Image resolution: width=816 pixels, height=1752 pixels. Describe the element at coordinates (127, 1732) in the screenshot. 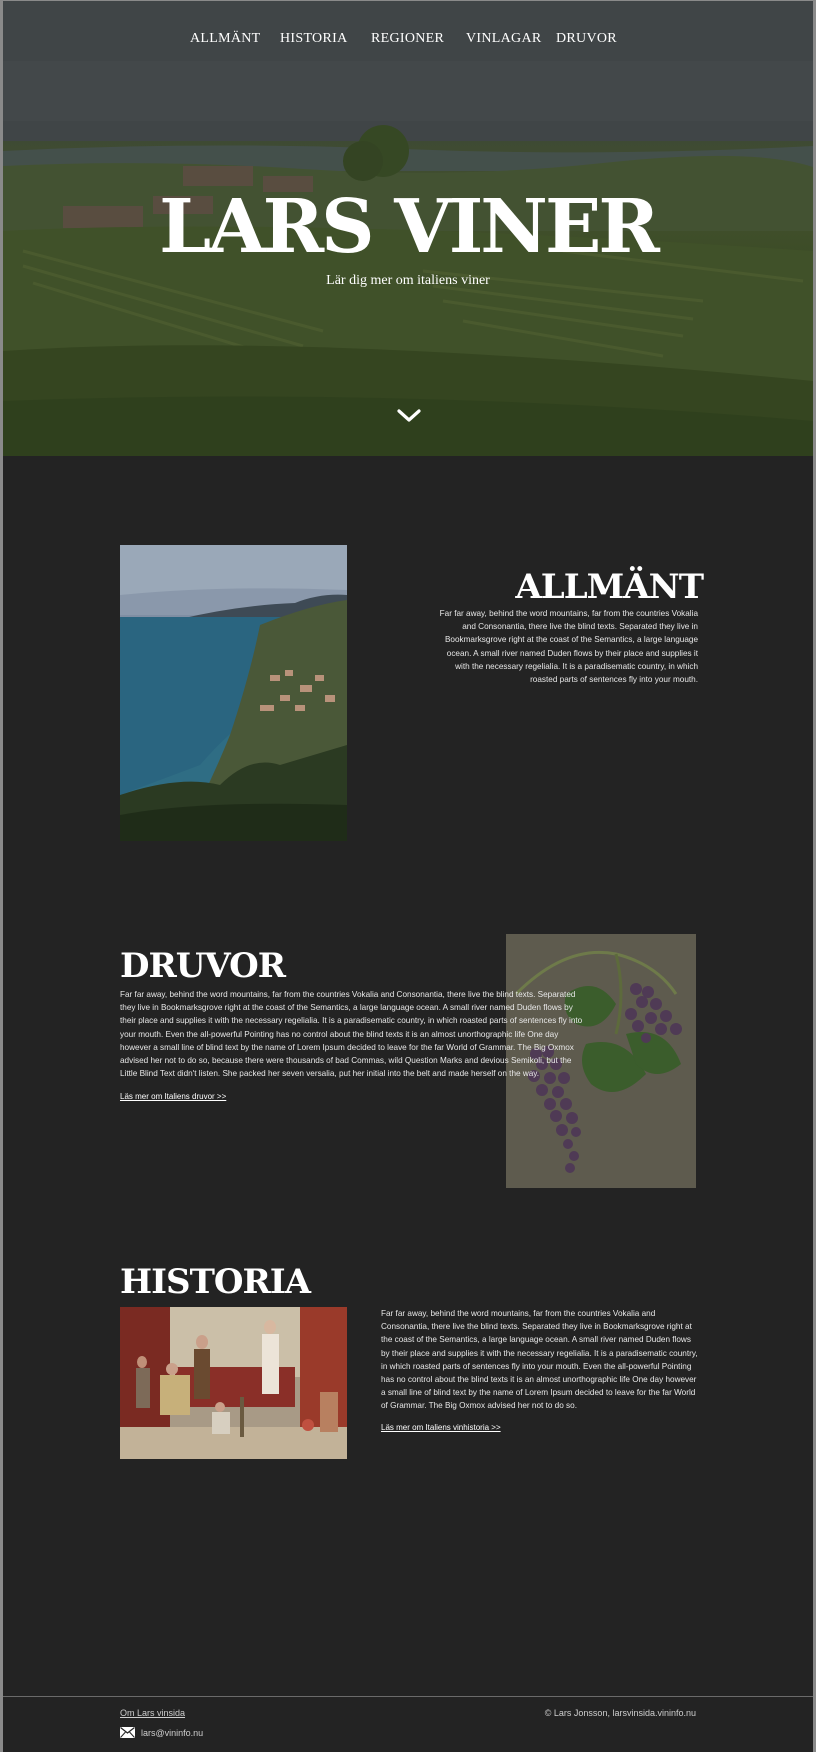

I see `envelope-icon` at that location.